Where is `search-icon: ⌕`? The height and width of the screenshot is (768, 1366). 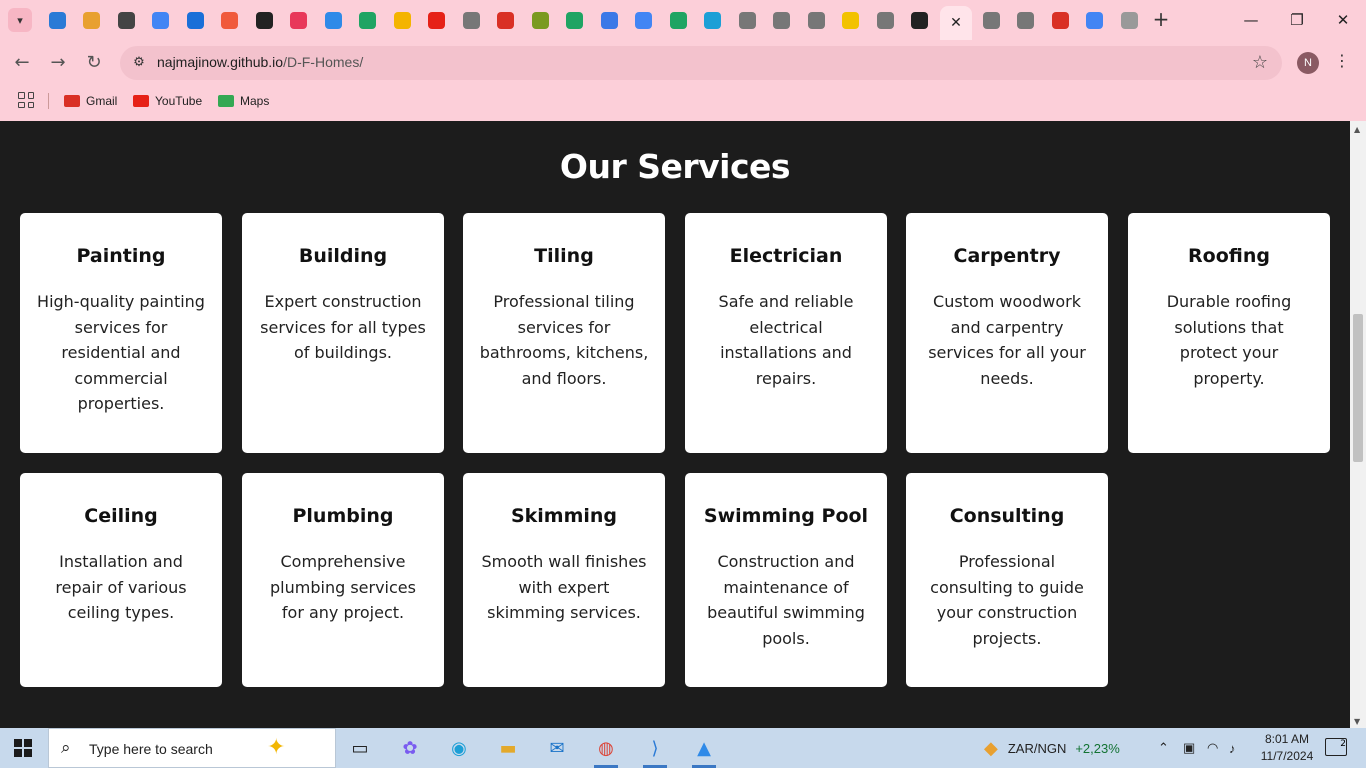
search-icon: ⌕ is located at coordinates (66, 748).